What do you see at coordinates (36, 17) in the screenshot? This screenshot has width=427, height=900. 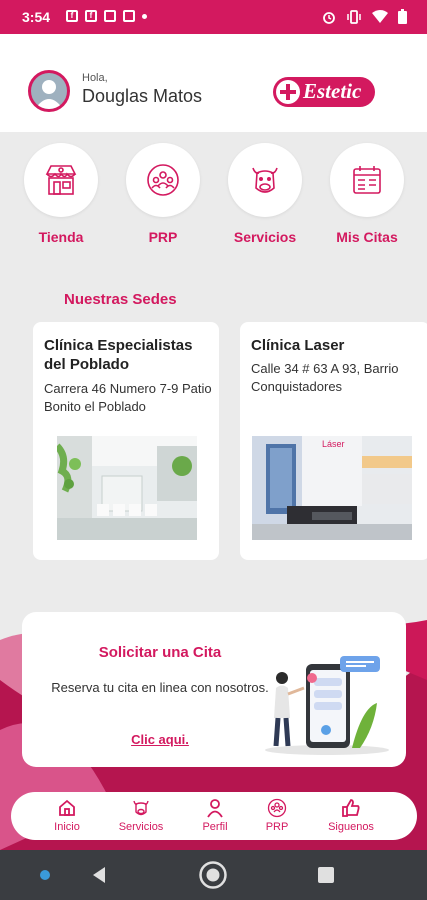 I see `status-time: 3:54` at bounding box center [36, 17].